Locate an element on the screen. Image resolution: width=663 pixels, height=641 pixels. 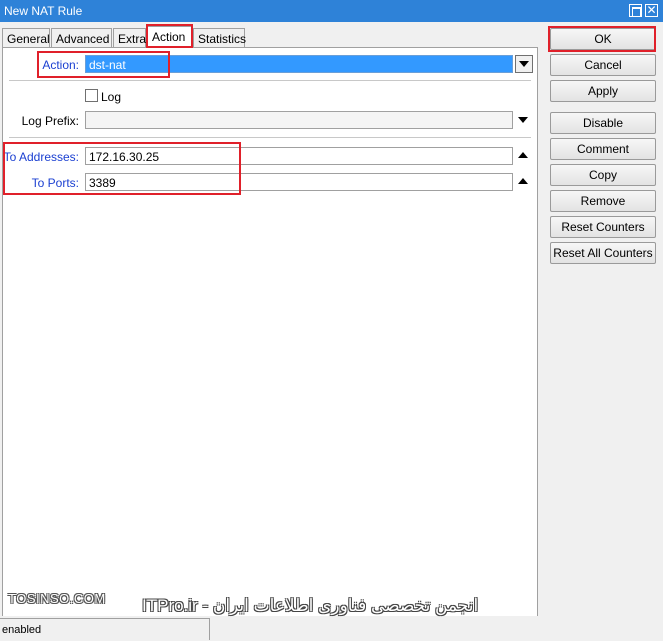
reset-all-counters-button: Reset All Counters is located at coordinates (603, 253).